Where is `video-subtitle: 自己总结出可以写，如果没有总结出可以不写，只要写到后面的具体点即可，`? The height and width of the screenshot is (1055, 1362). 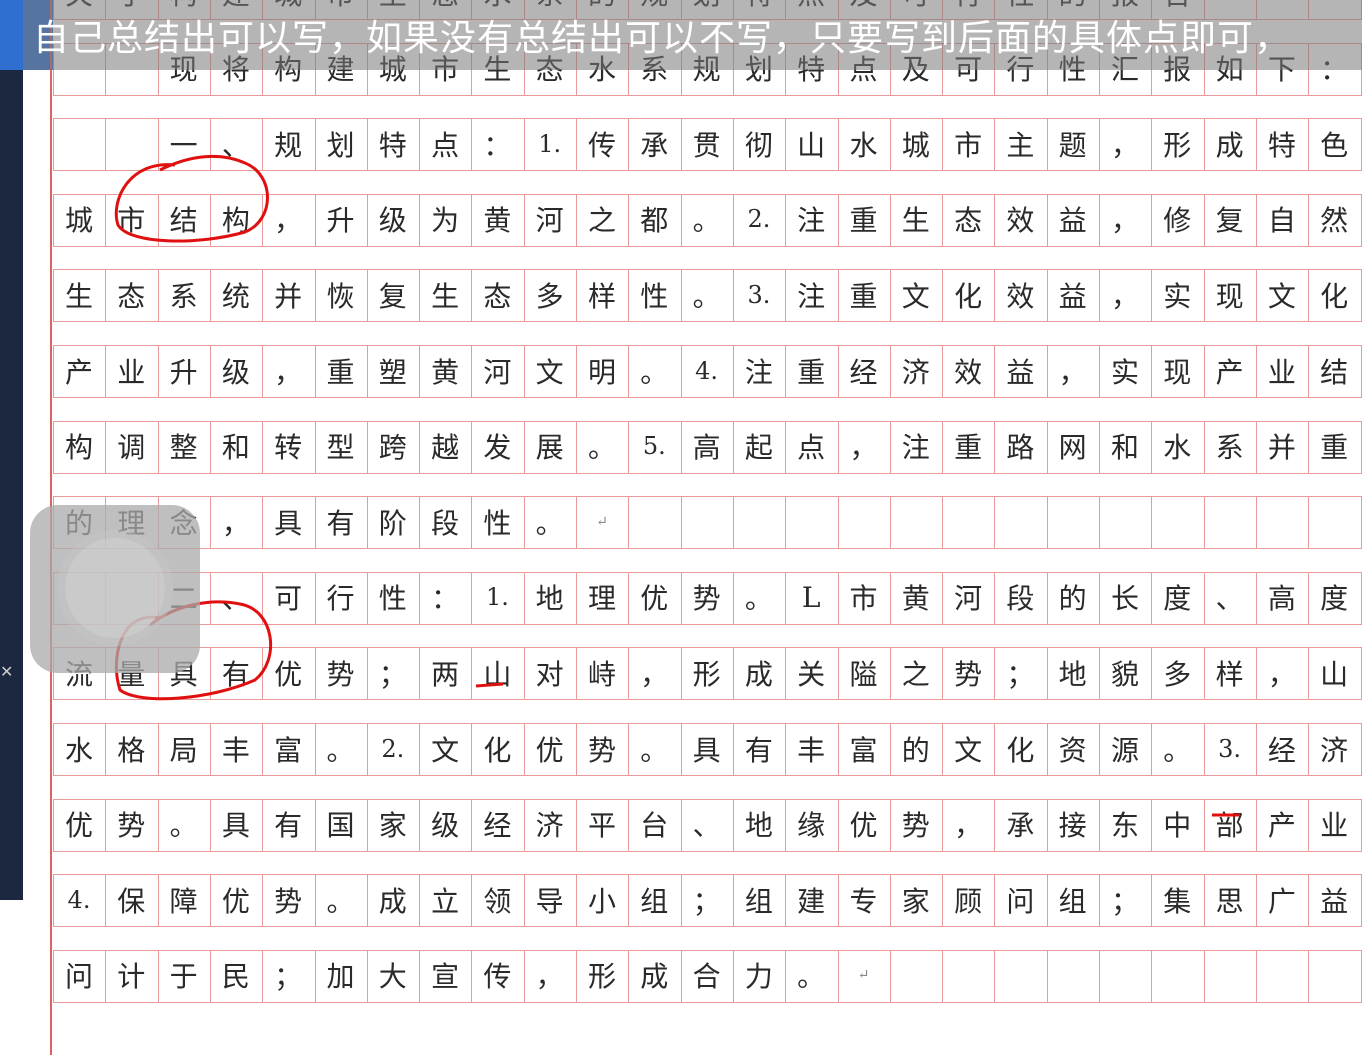 video-subtitle: 自己总结出可以写，如果没有总结出可以不写，只要写到后面的具体点即可， is located at coordinates (692, 35).